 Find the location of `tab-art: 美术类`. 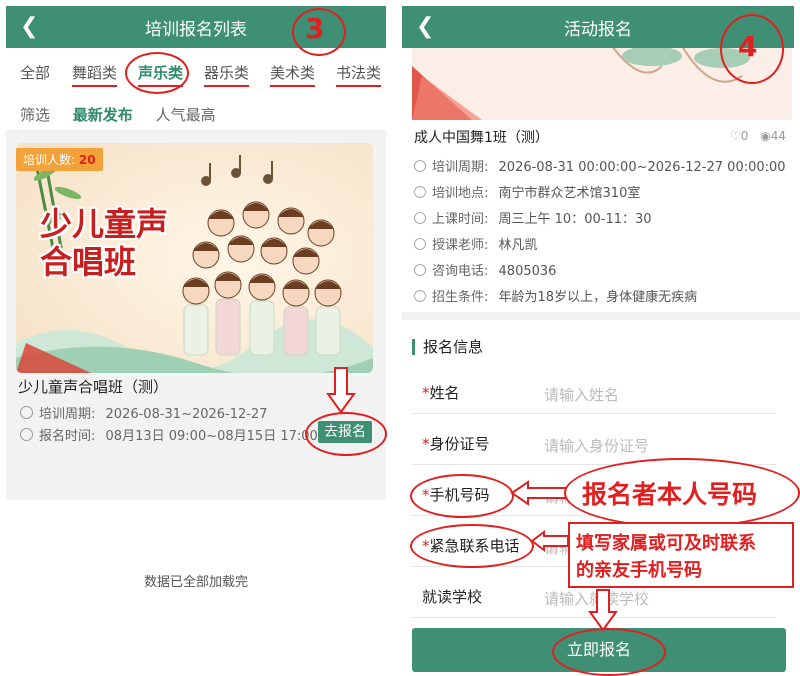

tab-art: 美术类 is located at coordinates (293, 74).